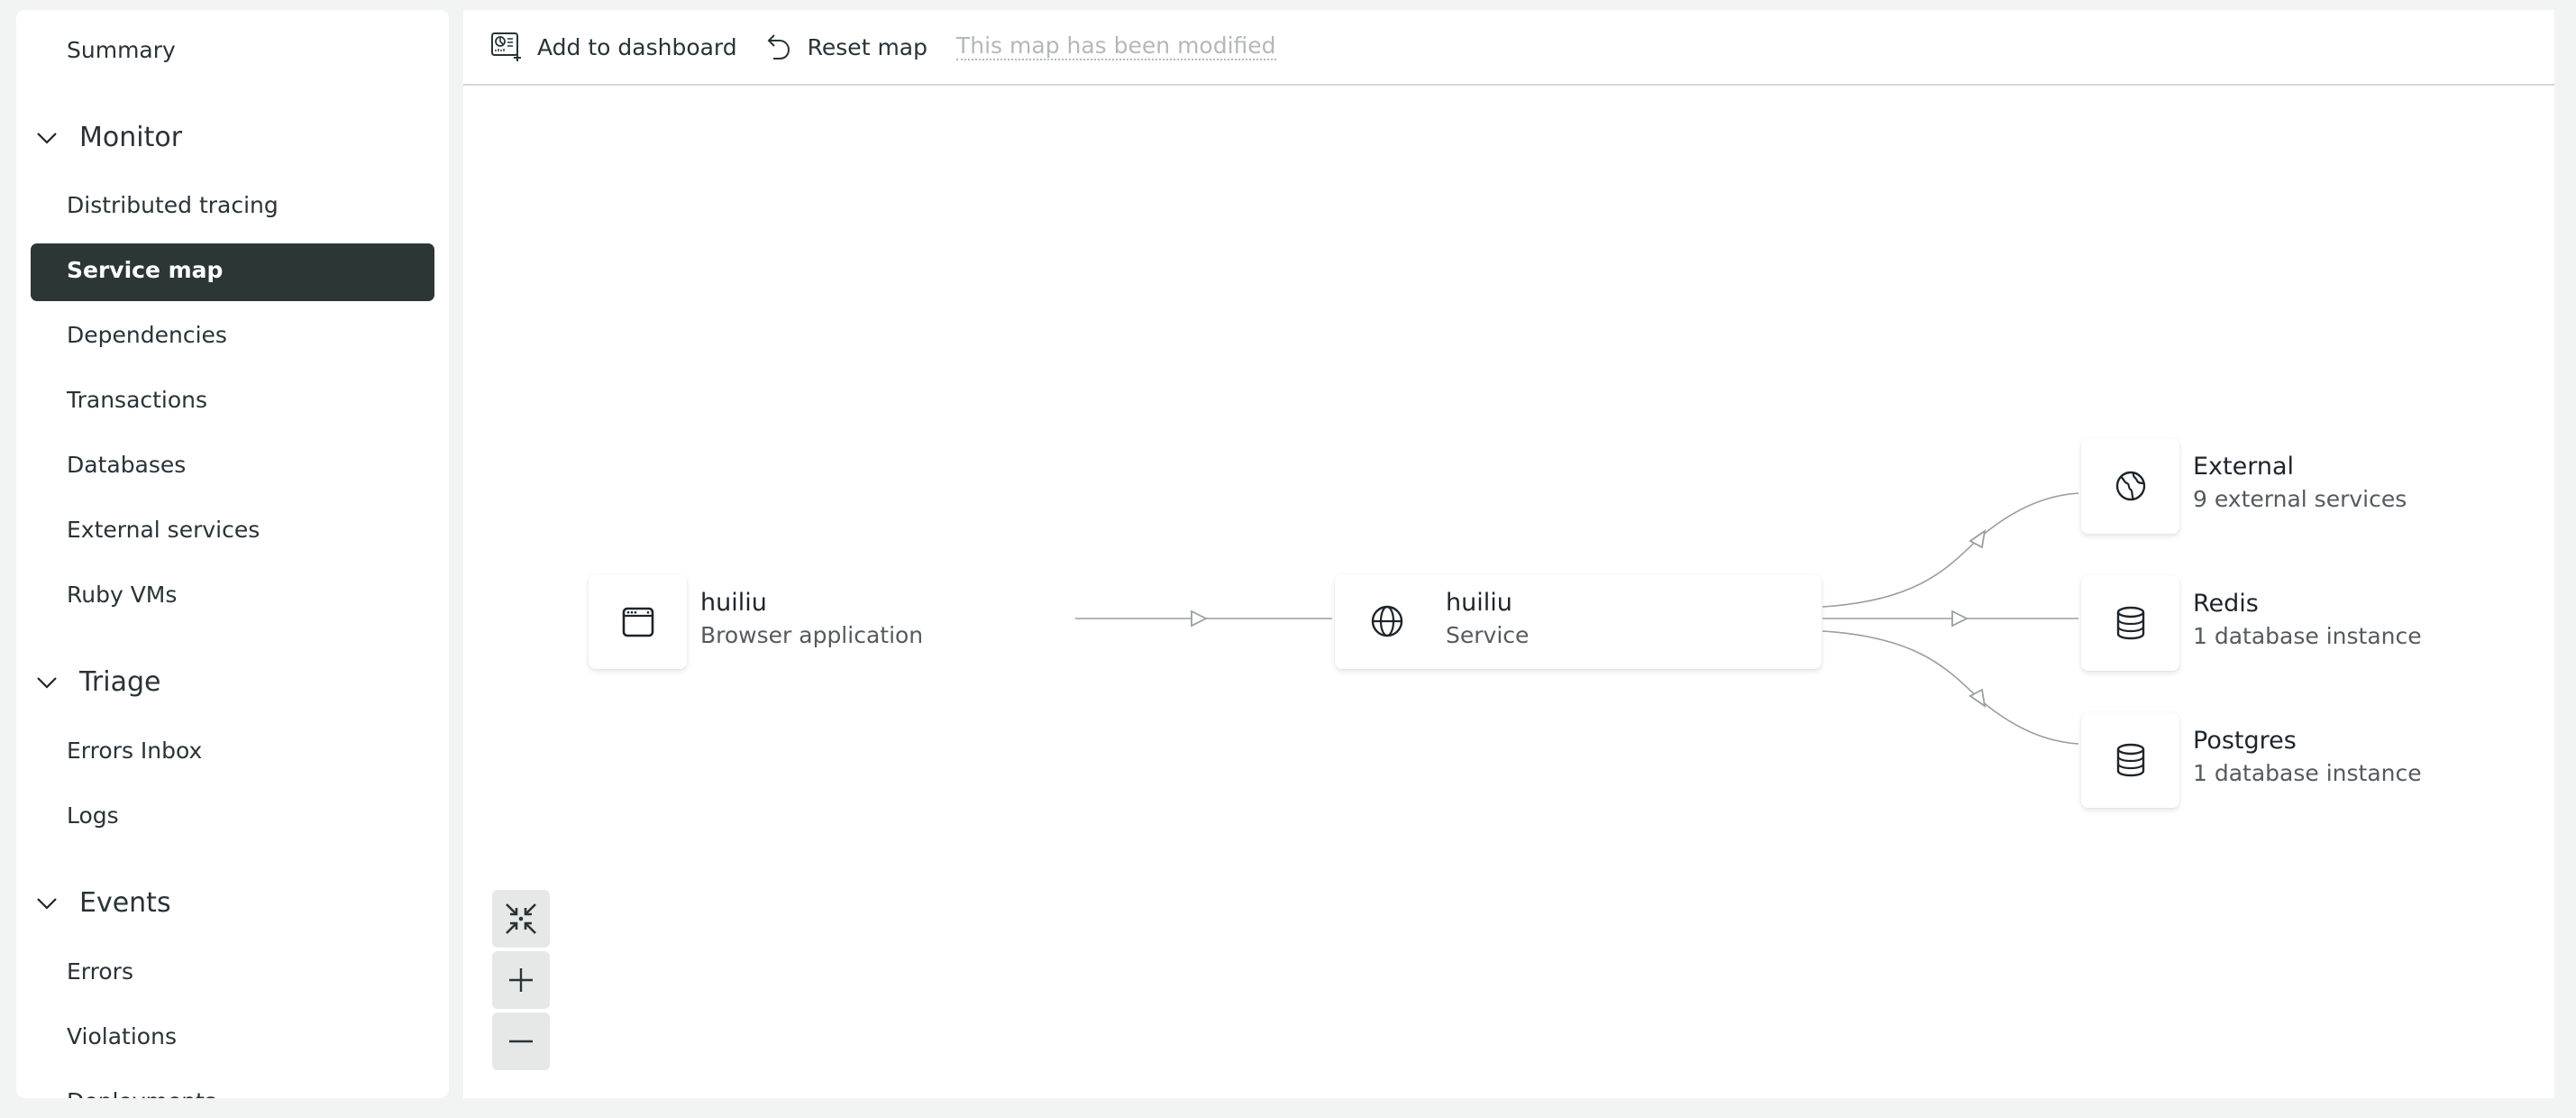 The width and height of the screenshot is (2576, 1118). I want to click on sidebar-item-summary: Summary, so click(121, 50).